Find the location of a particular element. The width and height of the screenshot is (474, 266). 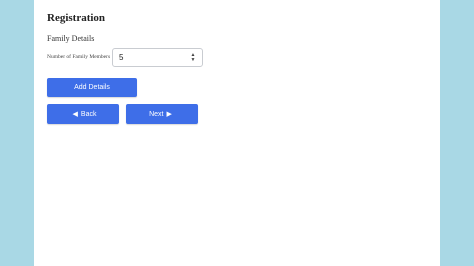

back-label: Back is located at coordinates (88, 114).